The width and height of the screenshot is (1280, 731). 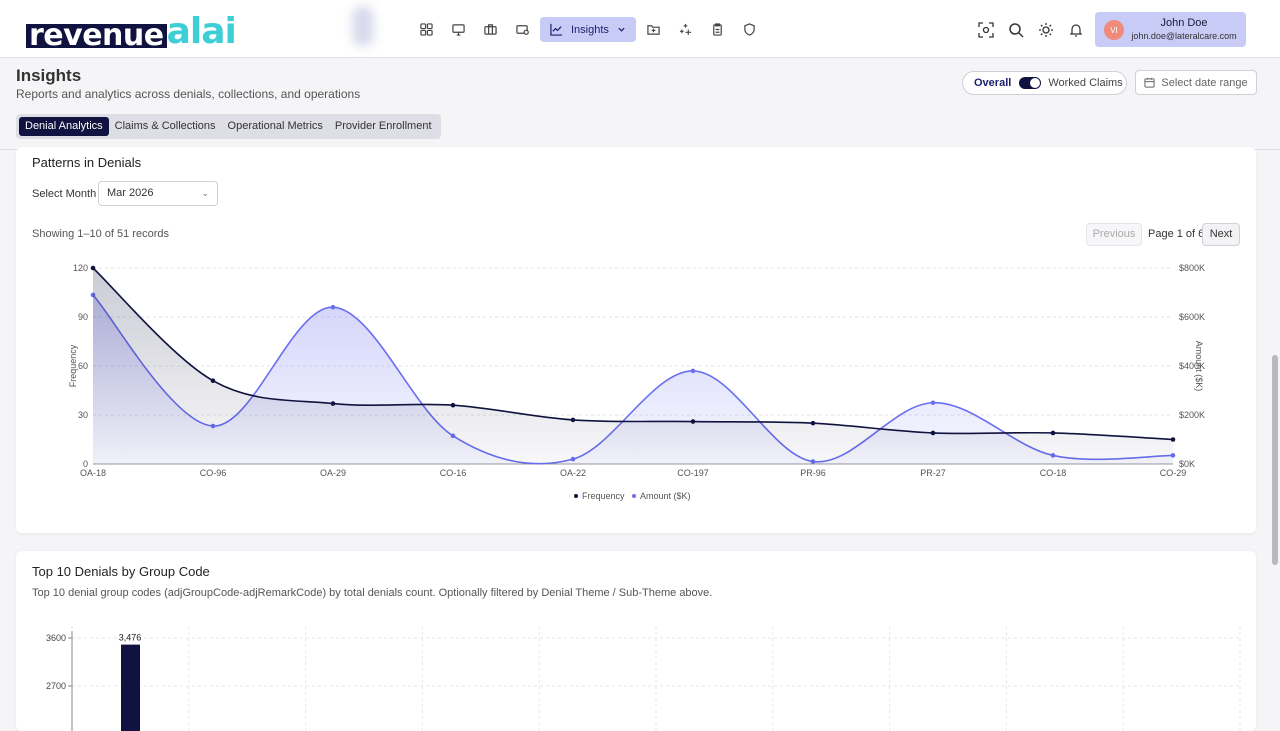 I want to click on chevron-down-icon, so click(x=621, y=29).